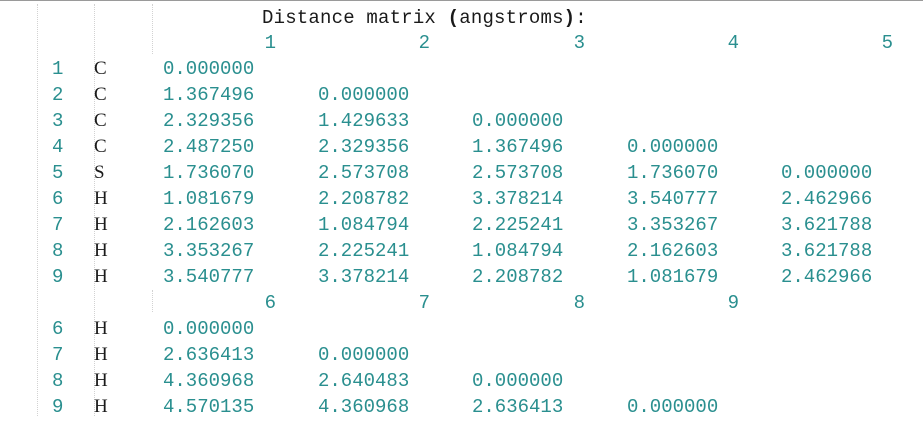 The image size is (923, 422). What do you see at coordinates (58, 173) in the screenshot?
I see `row-index: 5` at bounding box center [58, 173].